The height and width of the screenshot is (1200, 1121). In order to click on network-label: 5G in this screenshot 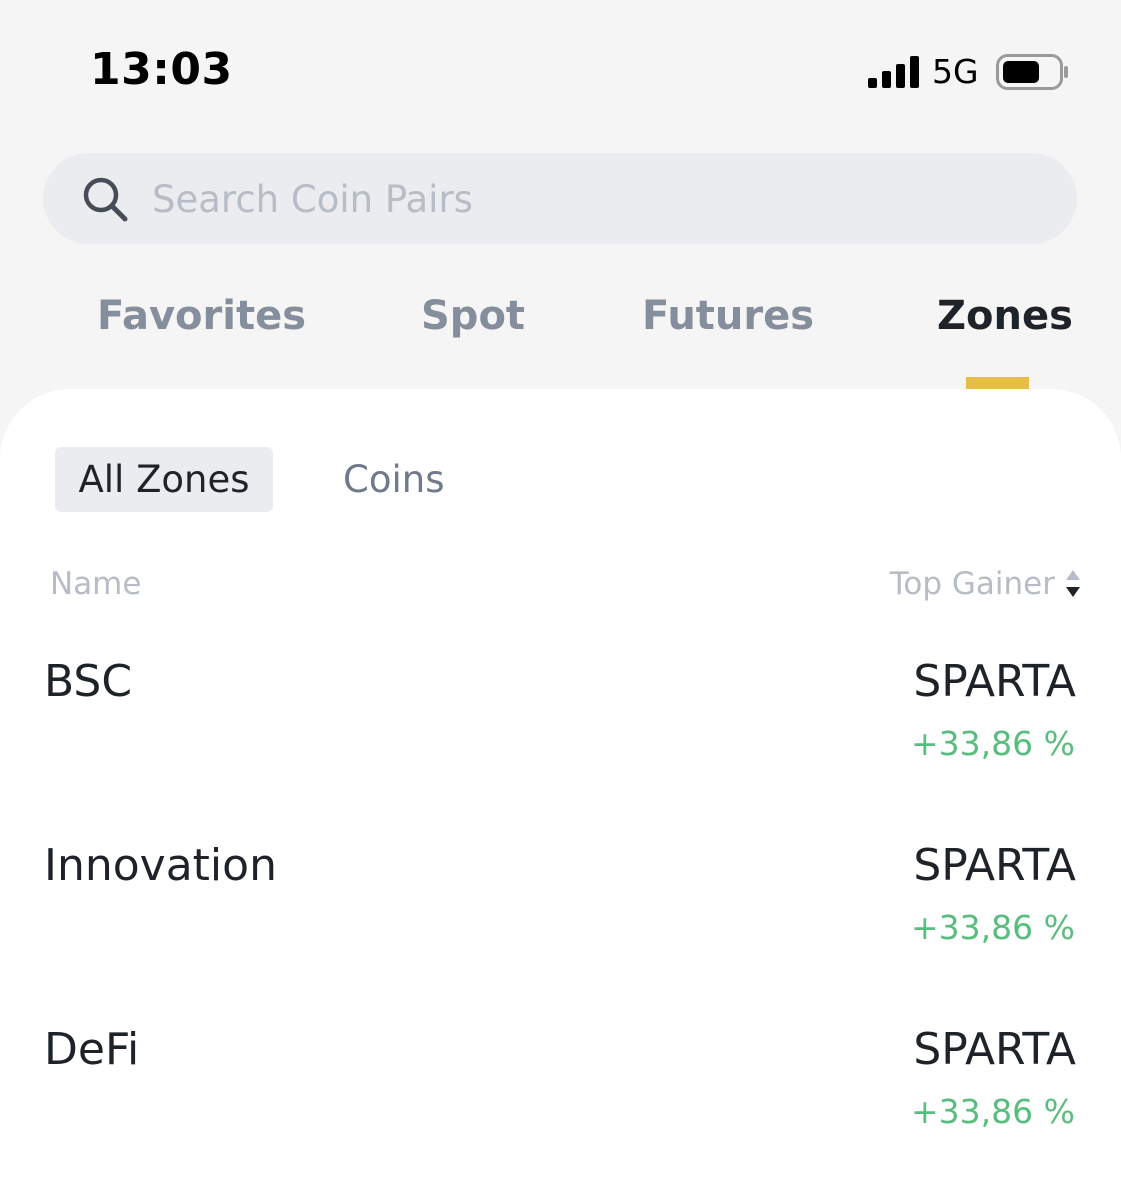, I will do `click(955, 71)`.